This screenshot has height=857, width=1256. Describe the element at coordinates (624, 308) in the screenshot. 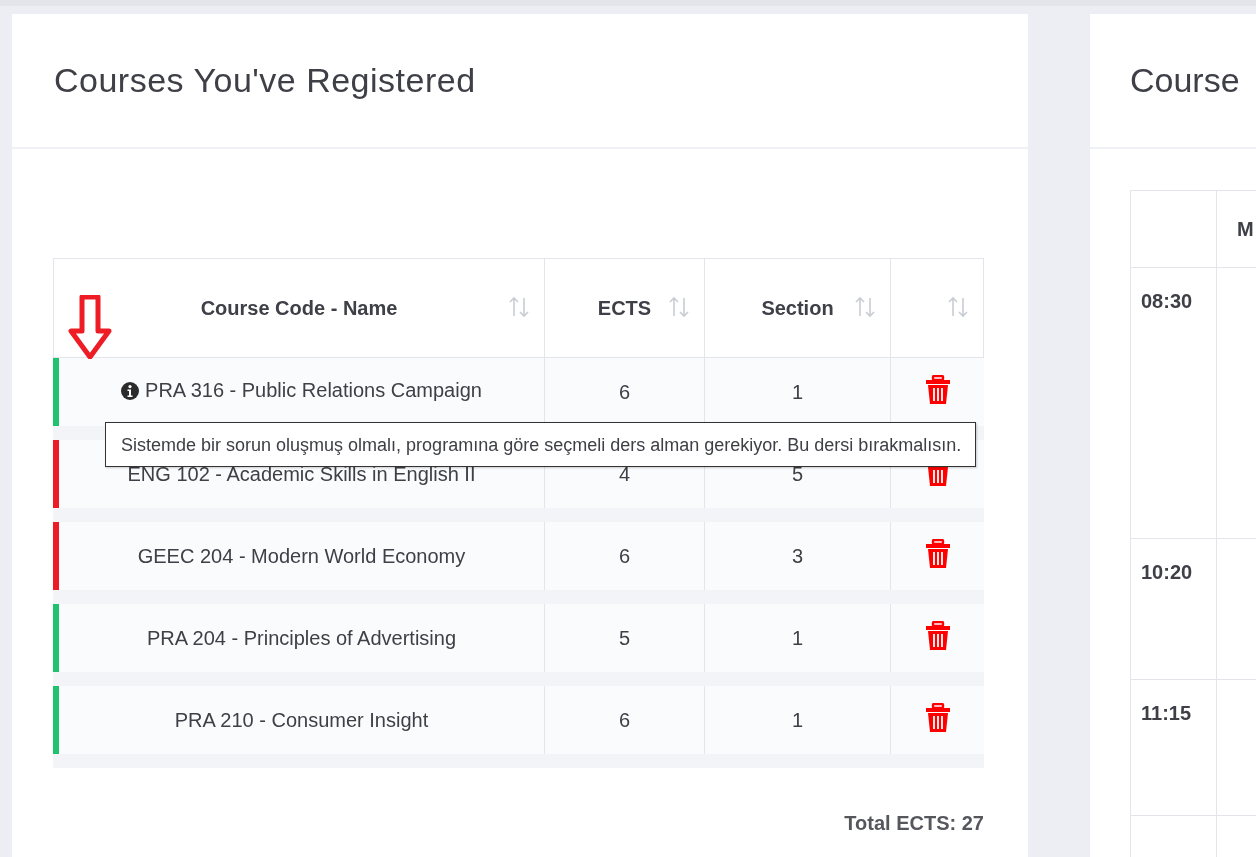

I see `column-header: ECTS` at that location.